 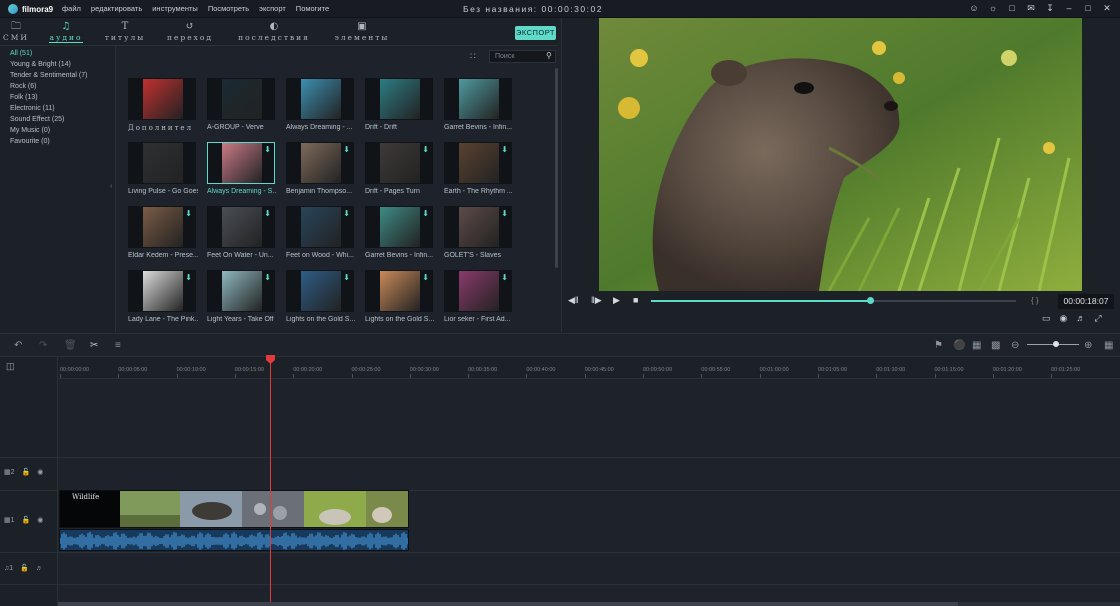 What do you see at coordinates (870, 300) in the screenshot?
I see `progress-handle` at bounding box center [870, 300].